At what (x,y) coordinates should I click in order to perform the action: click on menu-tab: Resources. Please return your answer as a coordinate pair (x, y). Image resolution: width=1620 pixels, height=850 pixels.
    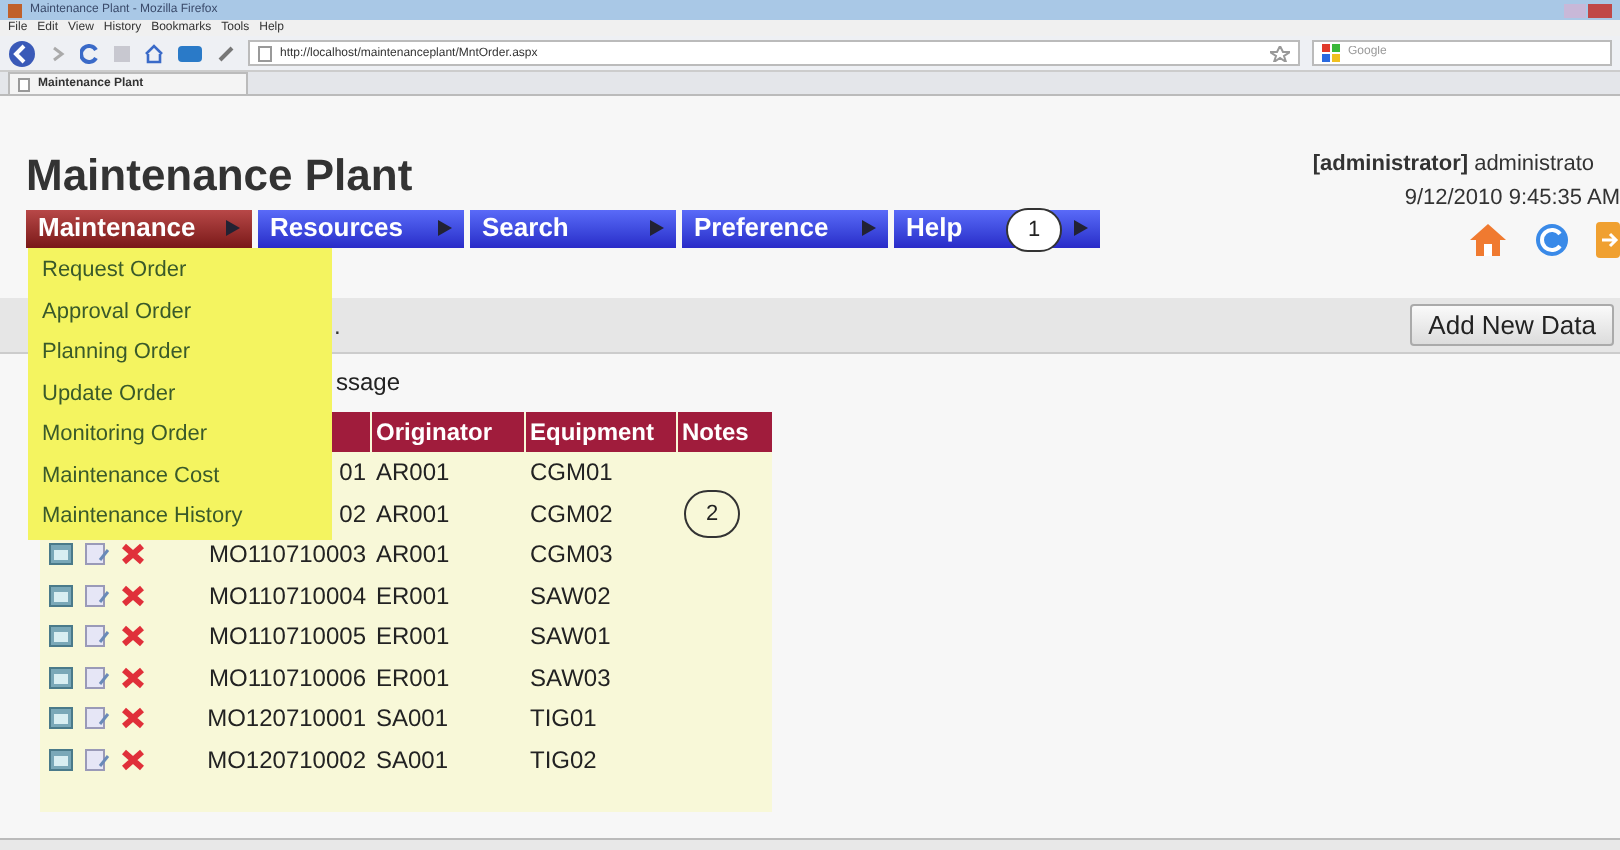
    Looking at the image, I should click on (361, 228).